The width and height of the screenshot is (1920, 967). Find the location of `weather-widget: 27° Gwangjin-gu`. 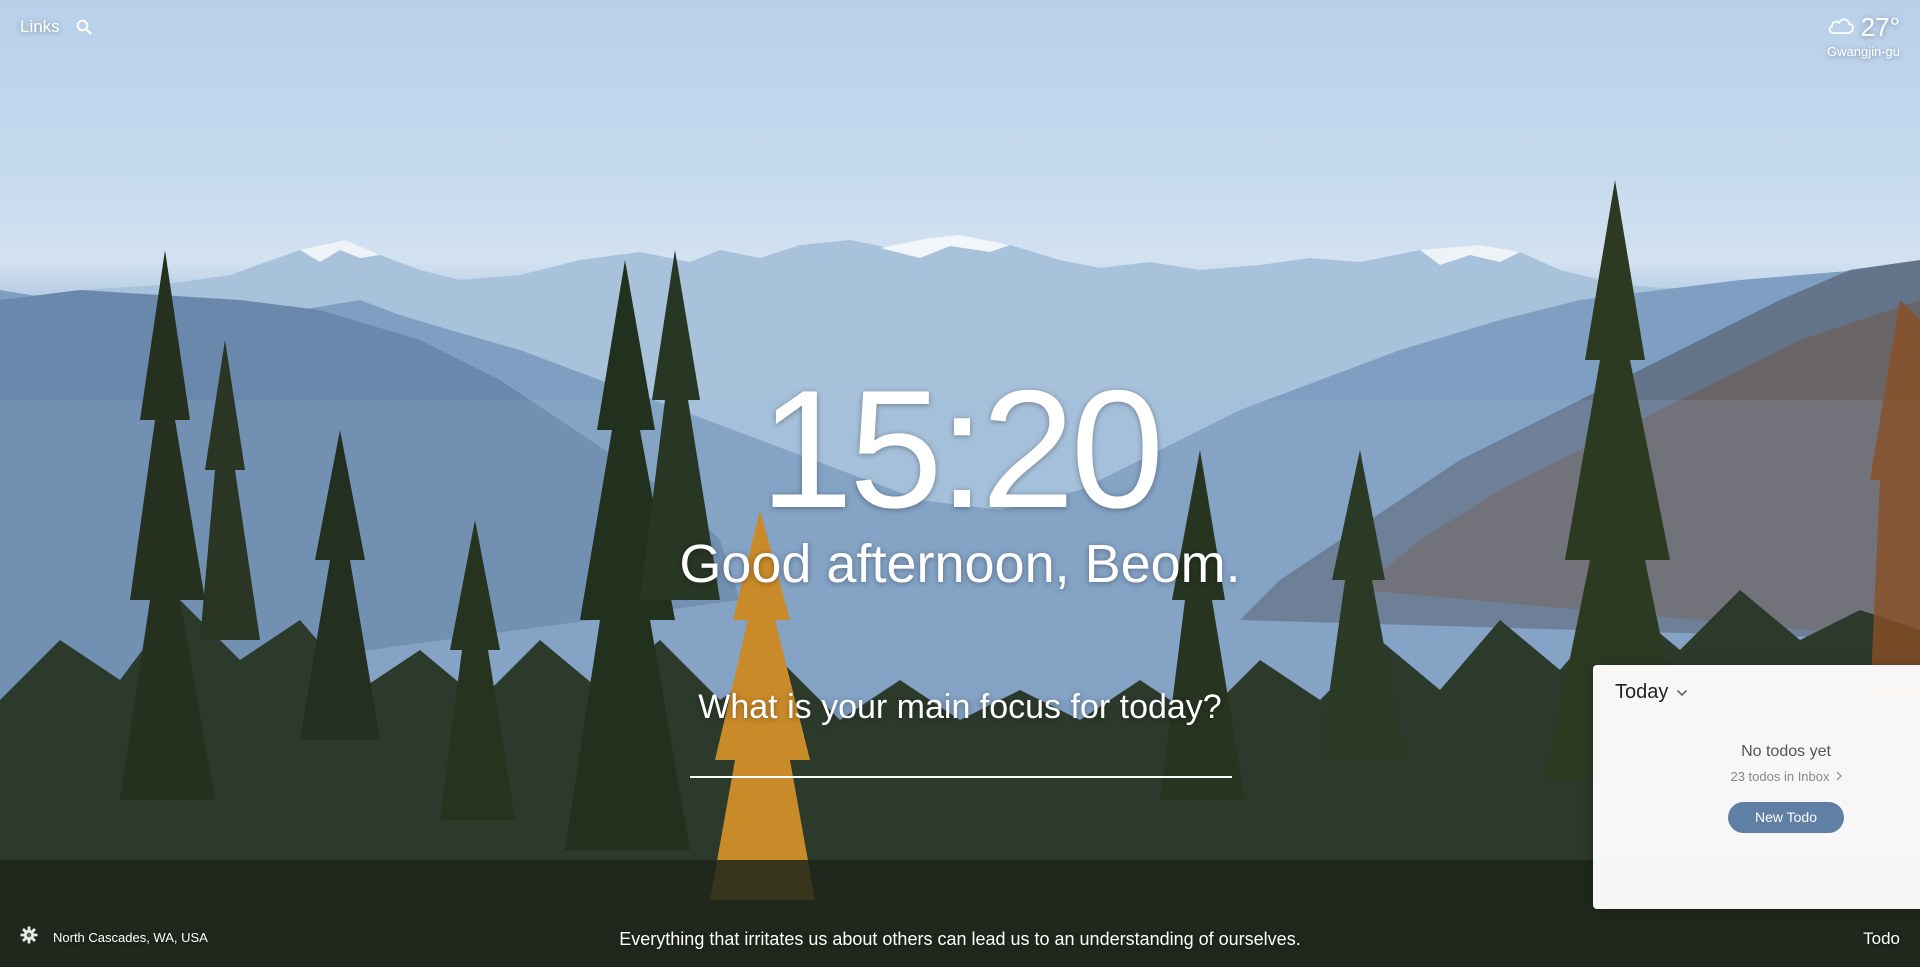

weather-widget: 27° Gwangjin-gu is located at coordinates (1863, 35).